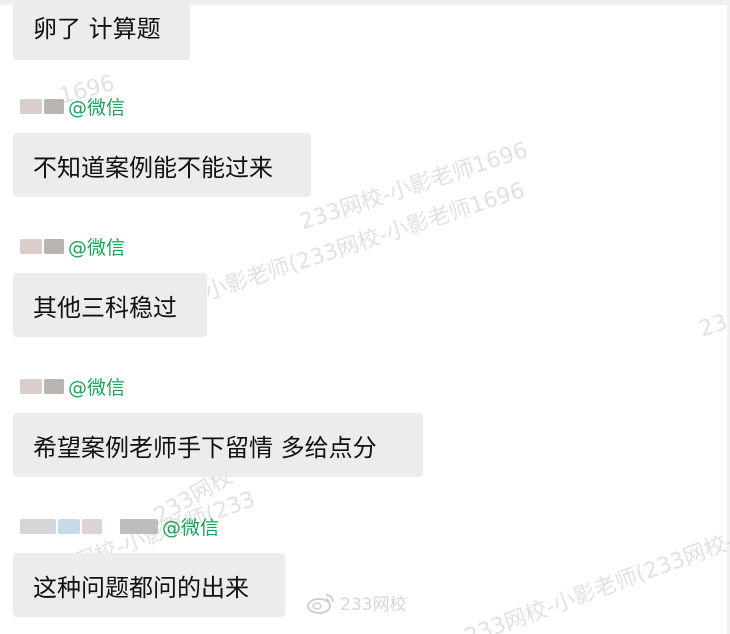 The width and height of the screenshot is (730, 634). What do you see at coordinates (153, 167) in the screenshot?
I see `message-text: 不知道案例能不能过来` at bounding box center [153, 167].